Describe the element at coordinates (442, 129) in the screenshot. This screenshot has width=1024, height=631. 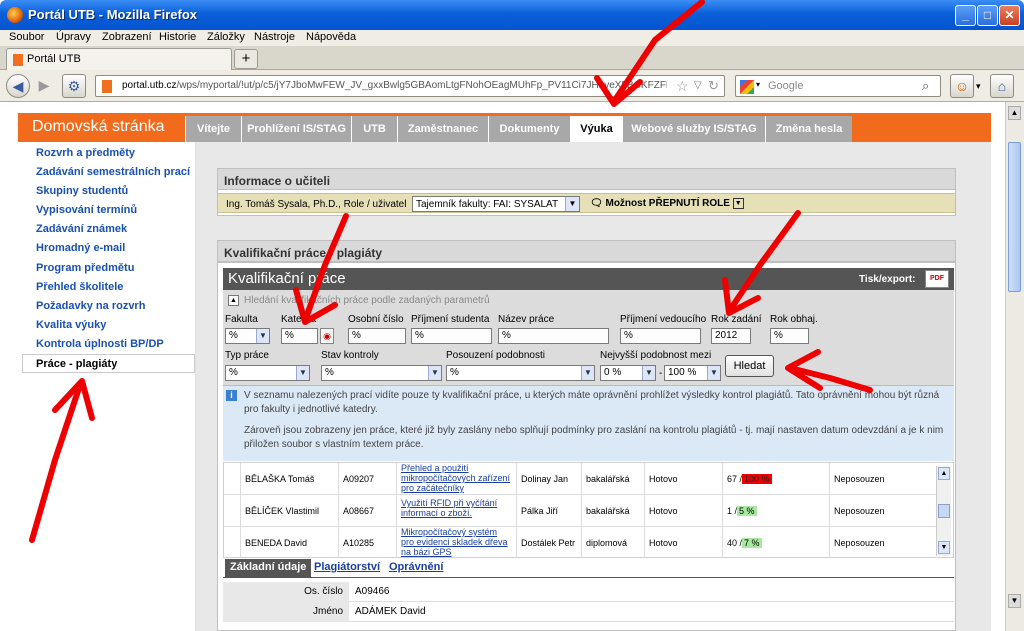
I see `tab-zamestnanec: Zaměstnanec` at that location.